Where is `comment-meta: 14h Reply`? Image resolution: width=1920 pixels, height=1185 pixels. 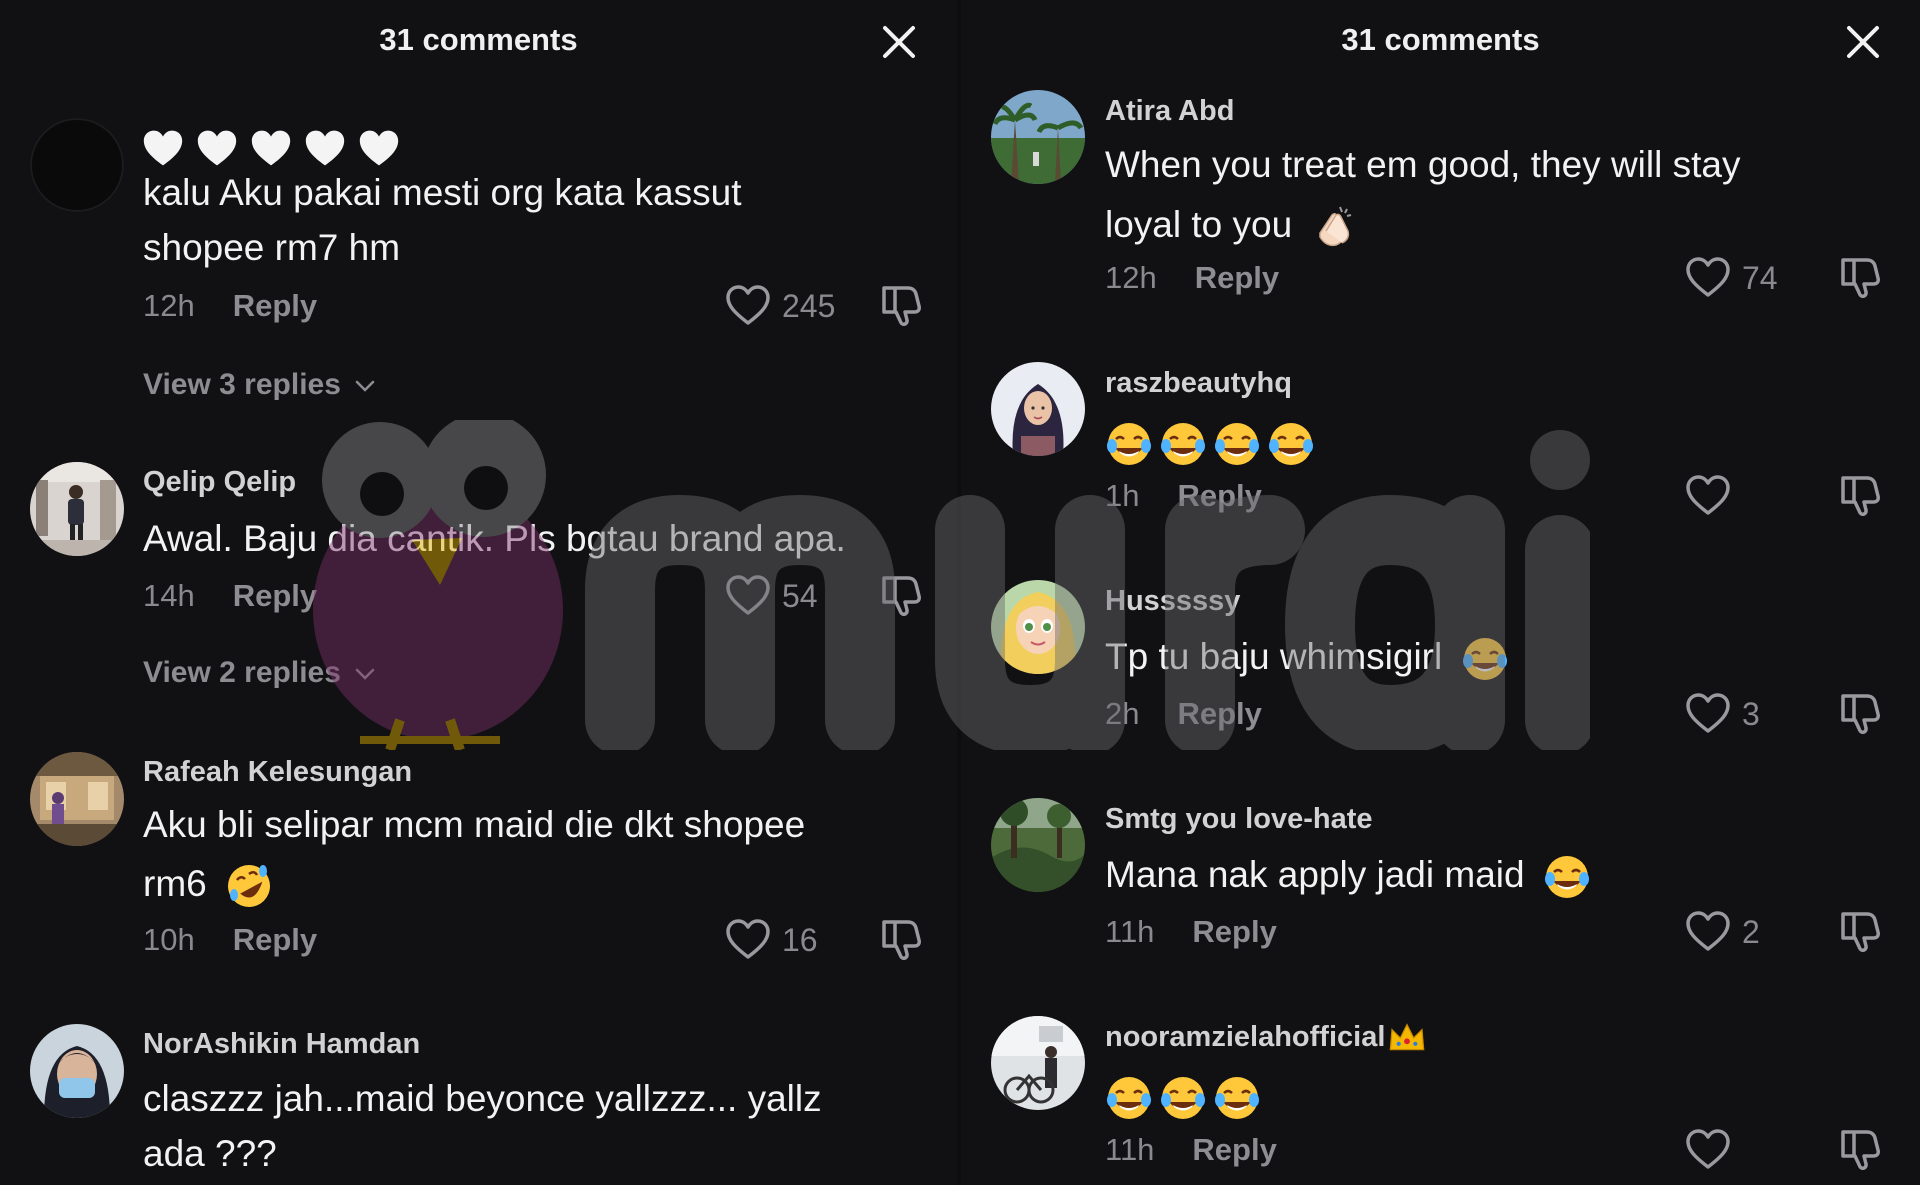
comment-meta: 14h Reply is located at coordinates (230, 596).